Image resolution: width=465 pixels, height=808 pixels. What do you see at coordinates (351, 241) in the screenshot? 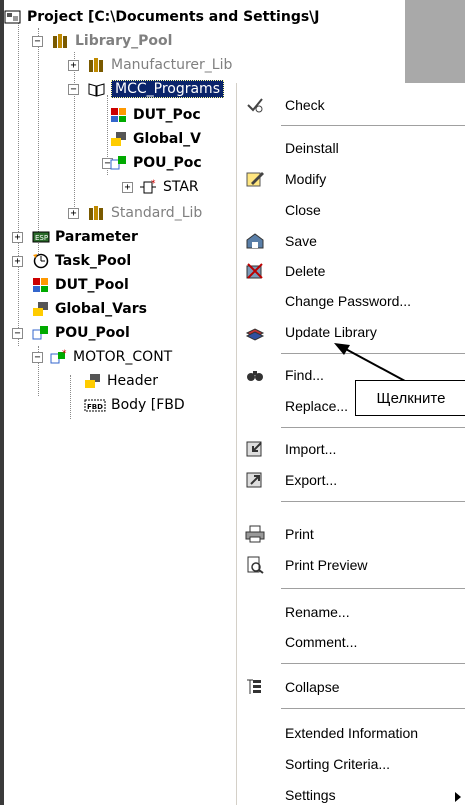
I see `menu-item-save: Save` at bounding box center [351, 241].